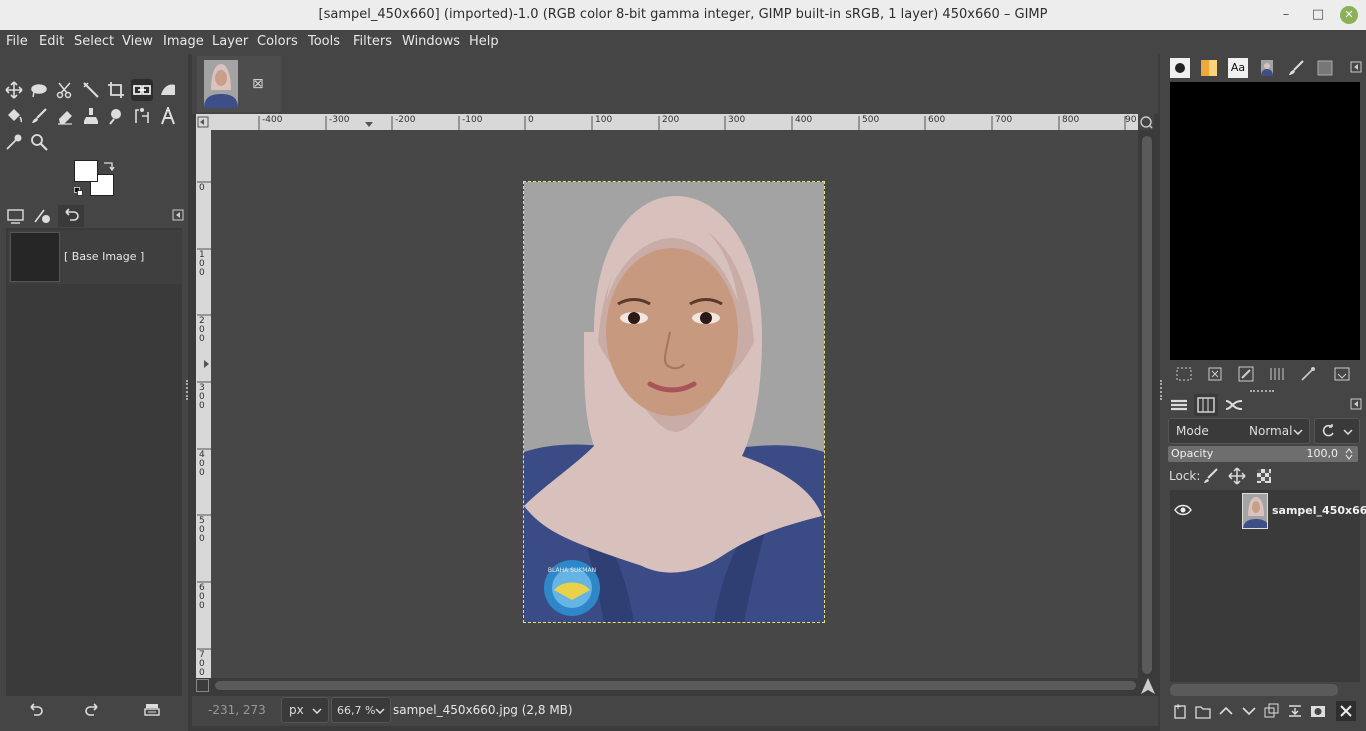 This screenshot has height=731, width=1366. Describe the element at coordinates (1146, 122) in the screenshot. I see `zoom-fit-button` at that location.